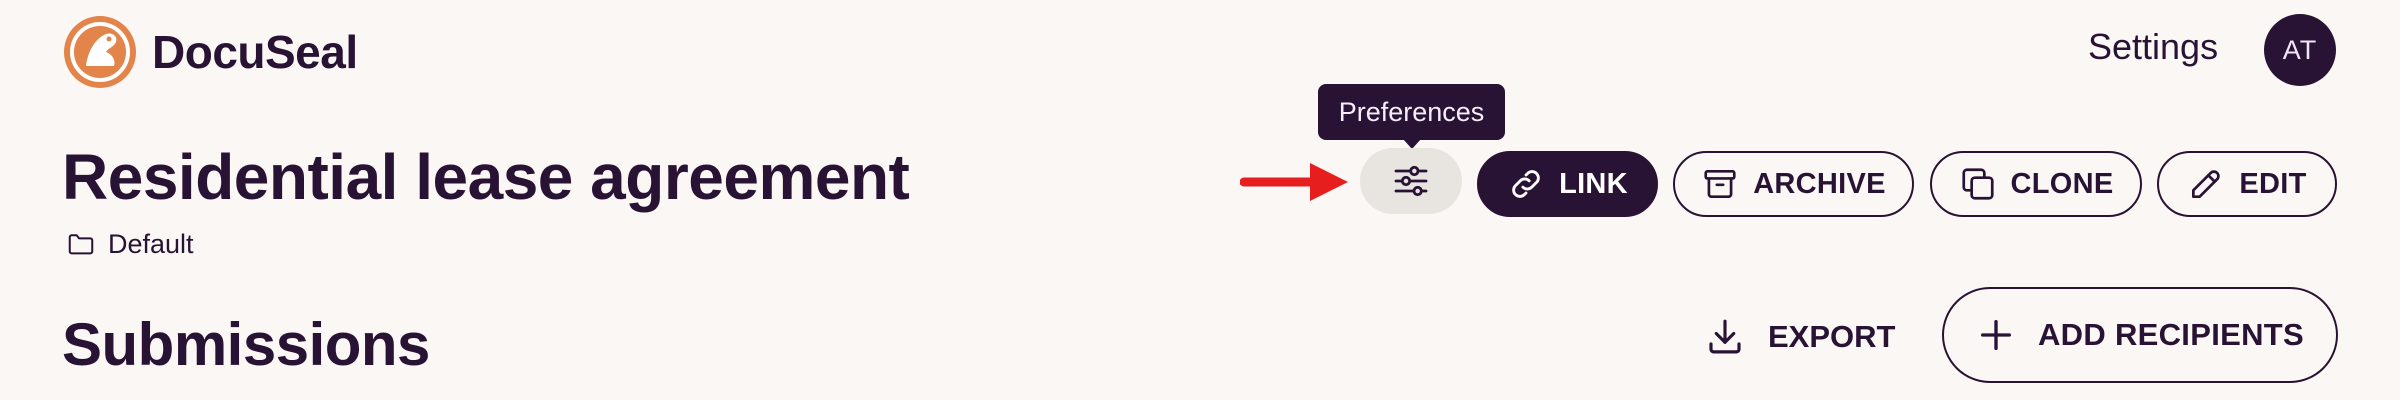 The width and height of the screenshot is (2400, 400). I want to click on edit-button-label: EDIT, so click(2273, 183).